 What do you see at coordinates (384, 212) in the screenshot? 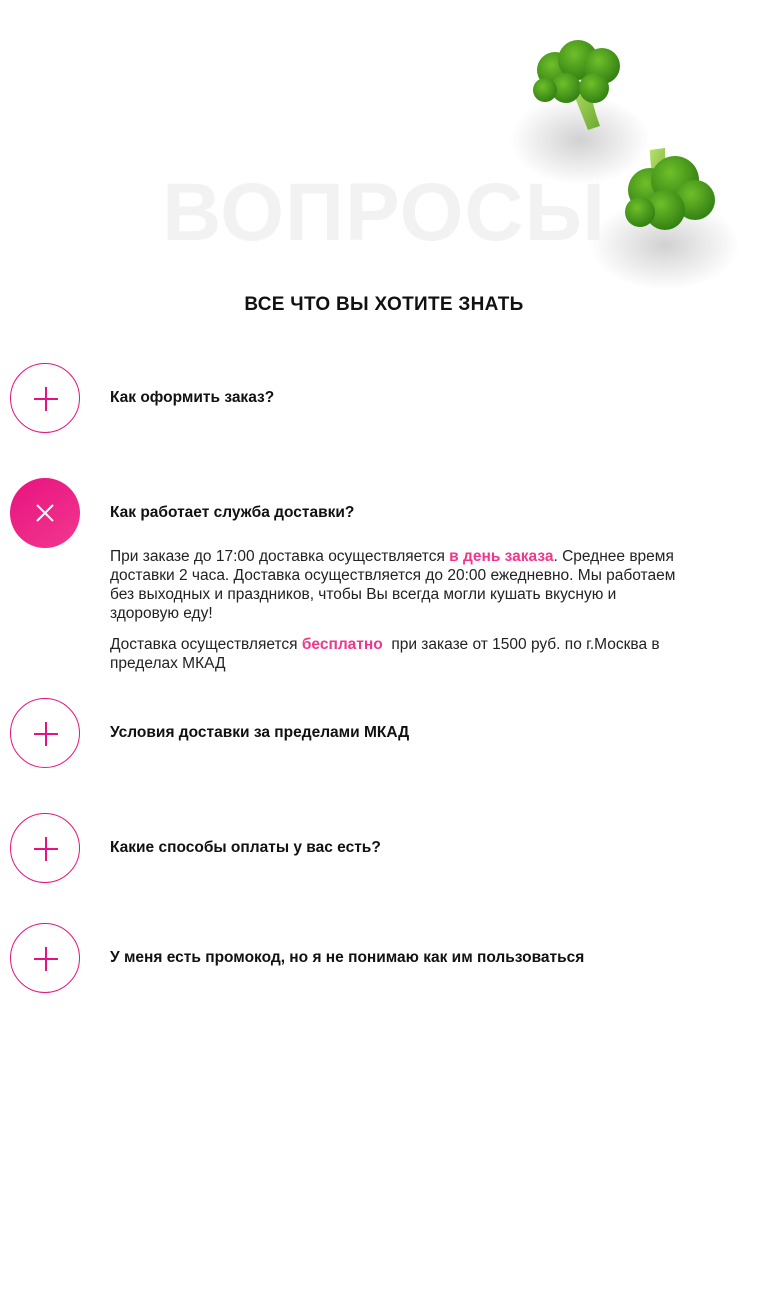
I see `section-background-title: ВОПРОСЫ` at bounding box center [384, 212].